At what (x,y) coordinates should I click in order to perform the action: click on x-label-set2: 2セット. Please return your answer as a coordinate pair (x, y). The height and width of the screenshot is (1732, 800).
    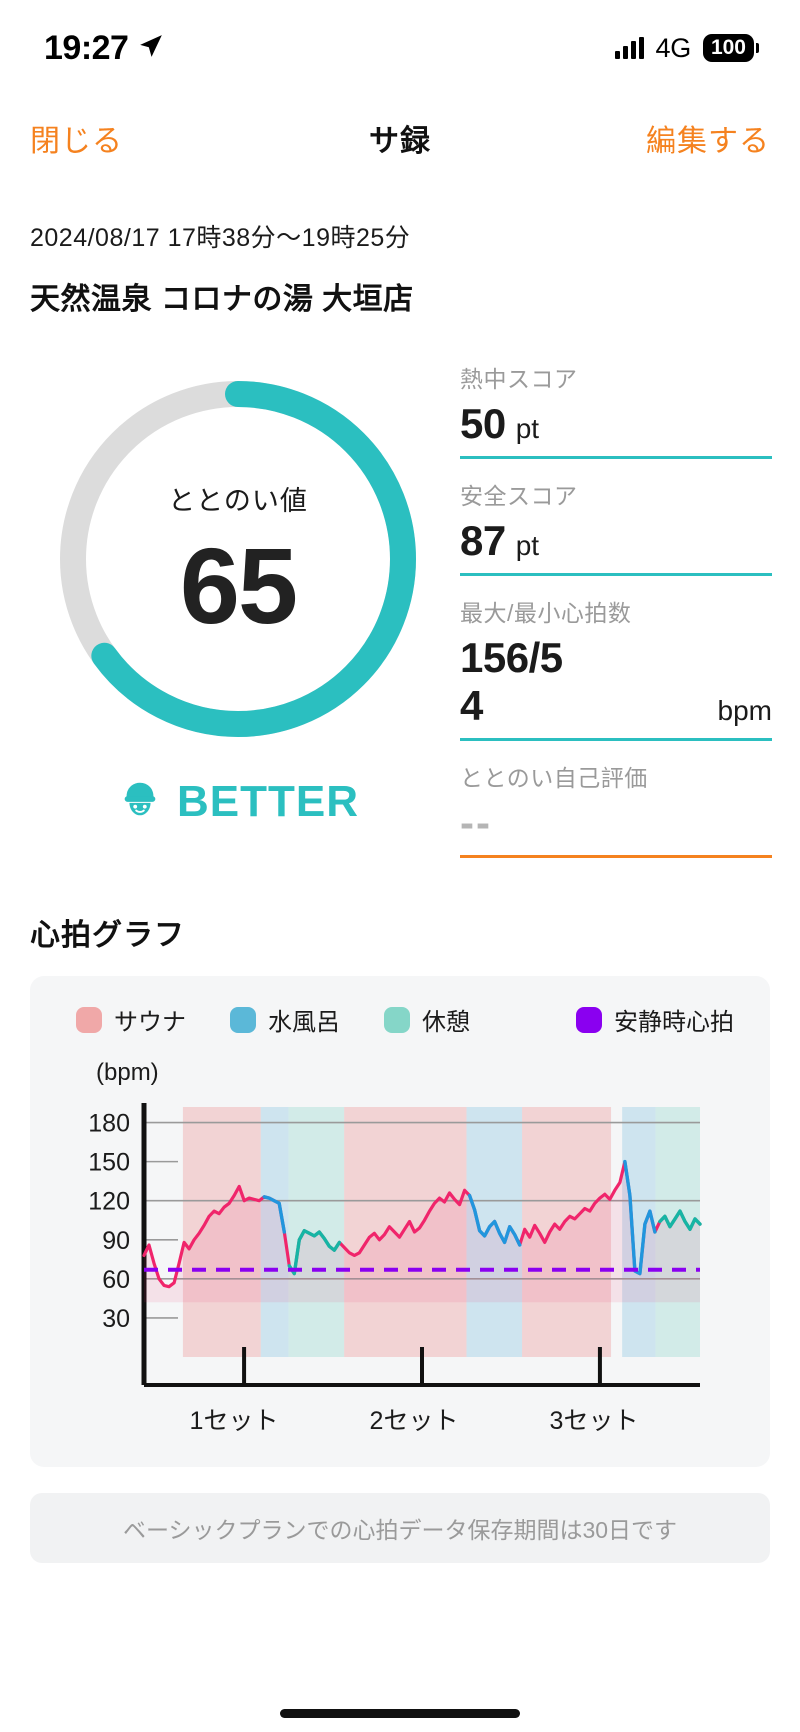
    Looking at the image, I should click on (414, 1421).